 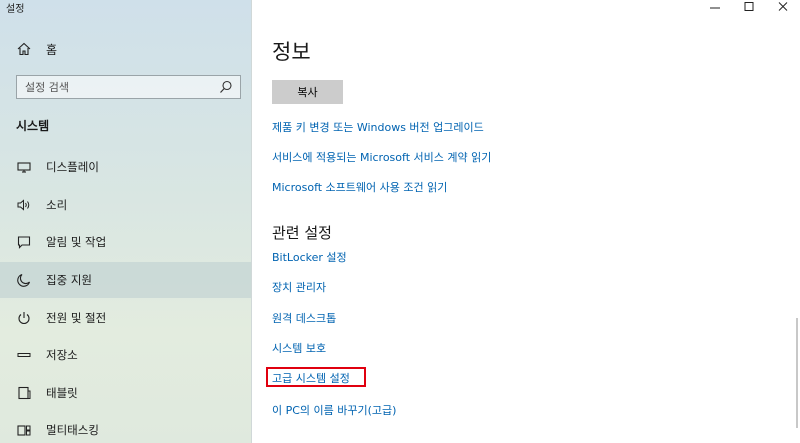 I want to click on close-button, so click(x=783, y=7).